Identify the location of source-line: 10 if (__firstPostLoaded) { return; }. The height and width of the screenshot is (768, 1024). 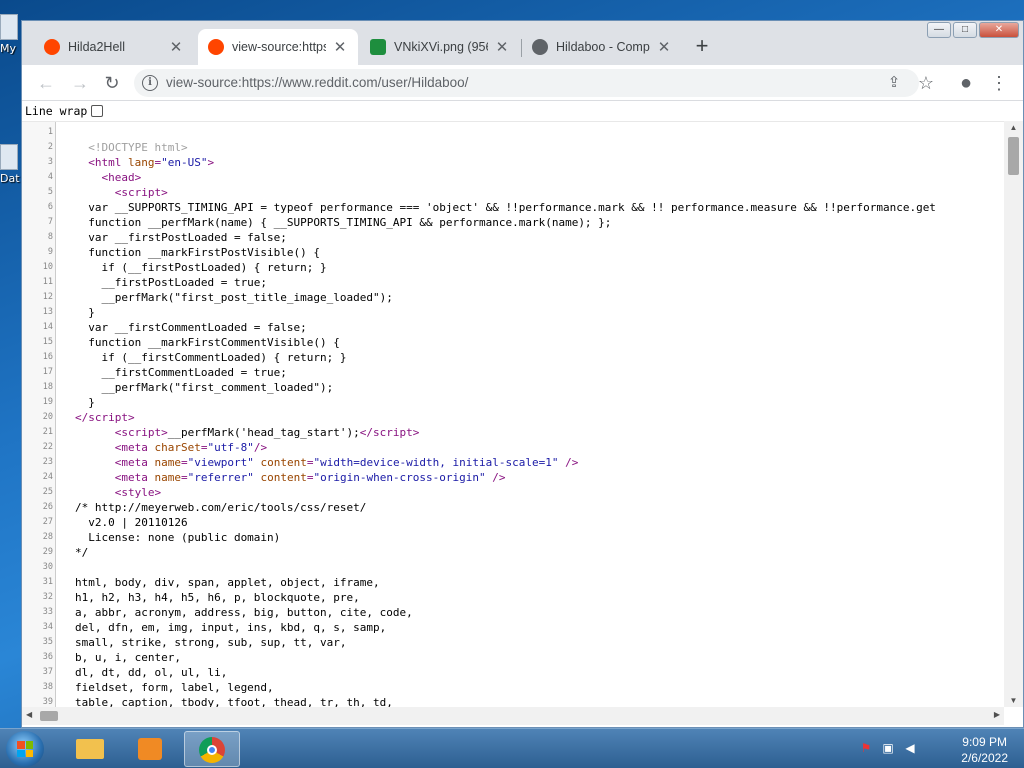
(513, 267).